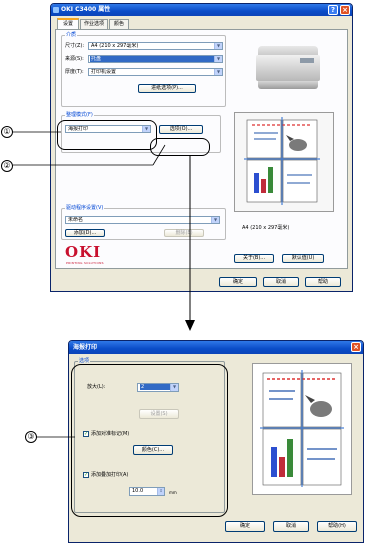 This screenshot has width=369, height=546. I want to click on tab-color: 颜色, so click(119, 24).